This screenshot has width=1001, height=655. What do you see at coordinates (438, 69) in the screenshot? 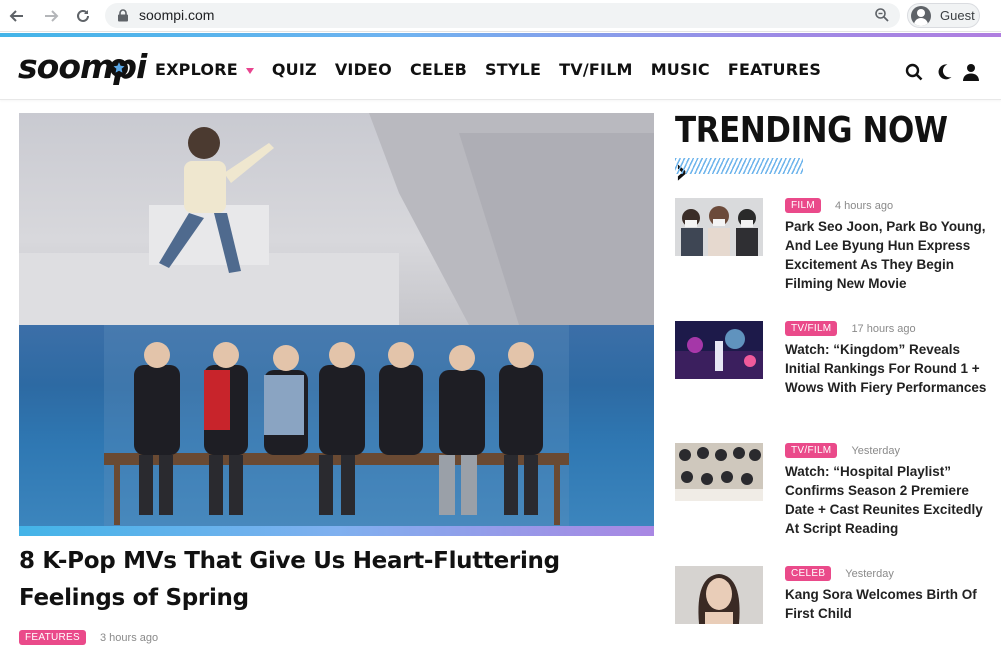
I see `menu-celeb: CELEB` at bounding box center [438, 69].